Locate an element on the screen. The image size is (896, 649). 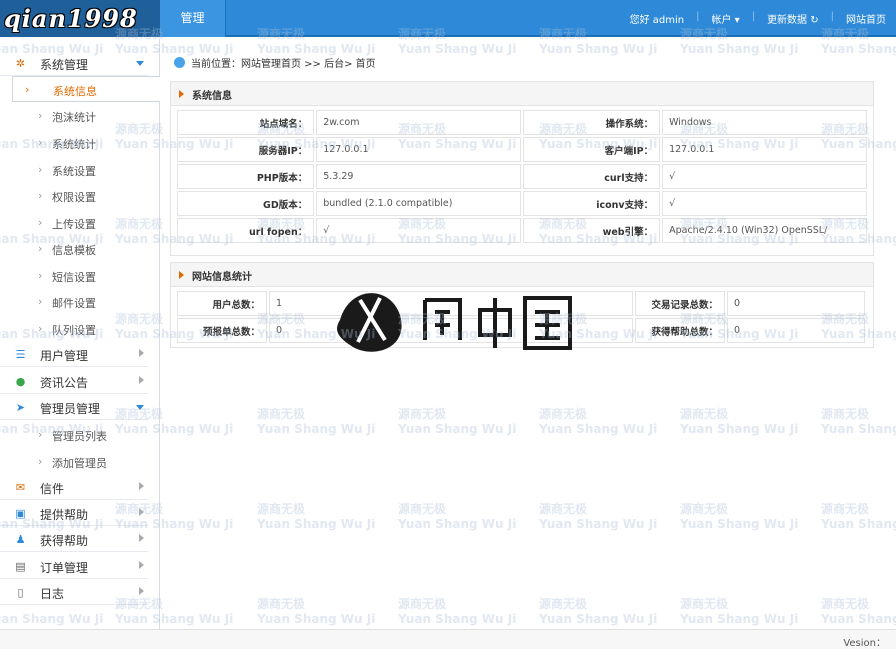
field-value: 127.0.0.1 is located at coordinates (764, 149).